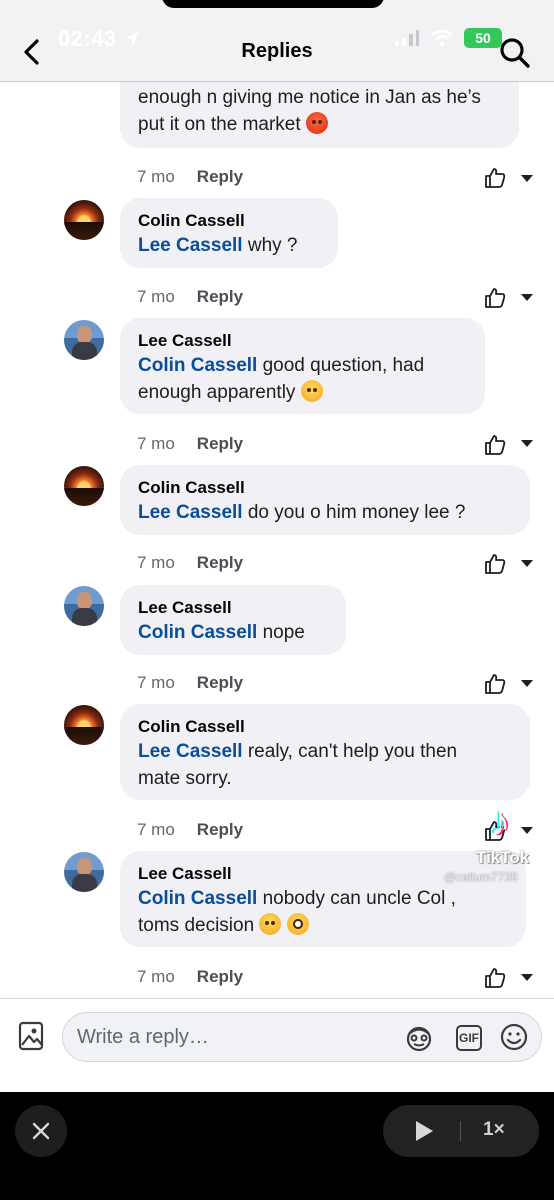 Image resolution: width=554 pixels, height=1200 pixels. I want to click on steam-nose-emoji-icon, so click(270, 924).